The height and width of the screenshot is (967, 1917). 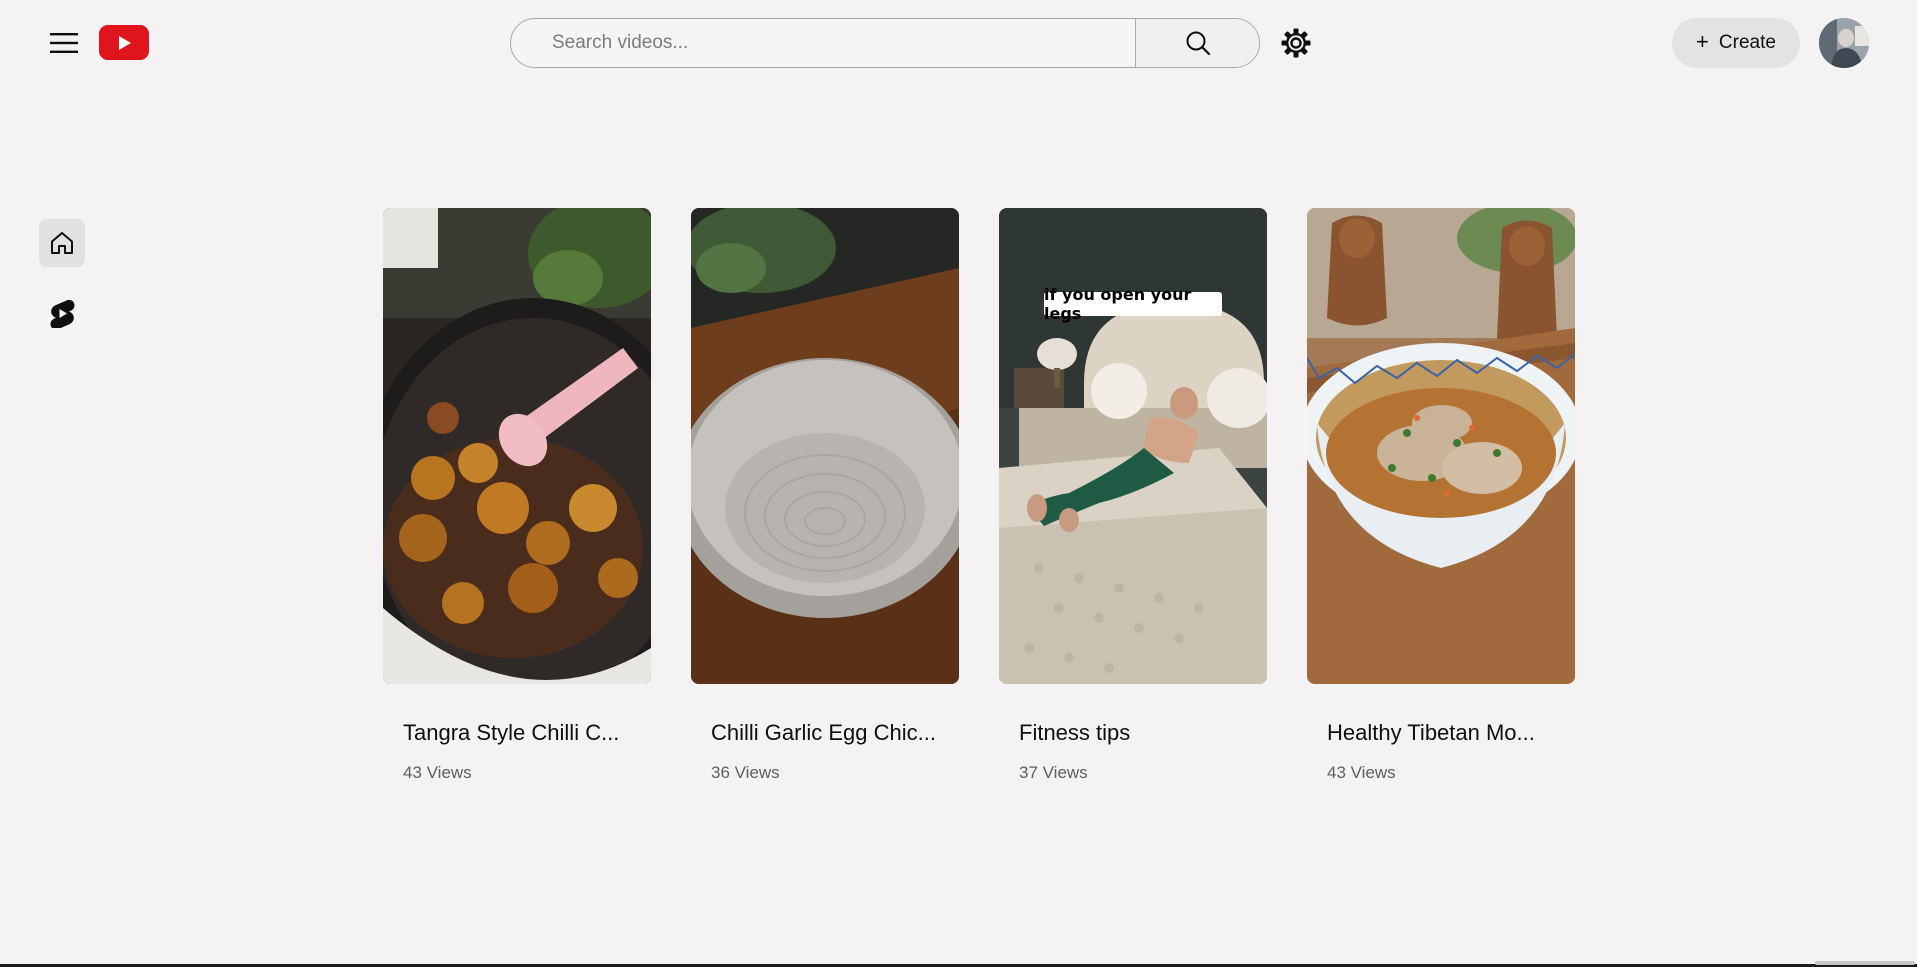 I want to click on create-button: + Create, so click(x=1736, y=43).